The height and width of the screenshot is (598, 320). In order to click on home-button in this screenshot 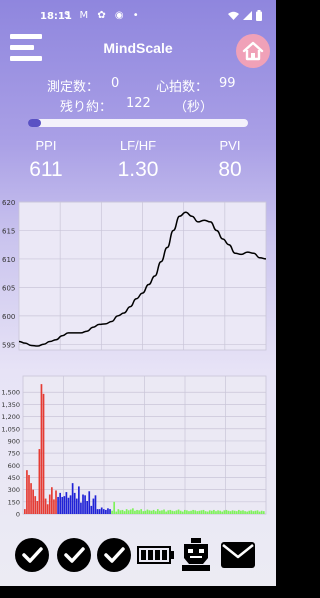, I will do `click(253, 51)`.